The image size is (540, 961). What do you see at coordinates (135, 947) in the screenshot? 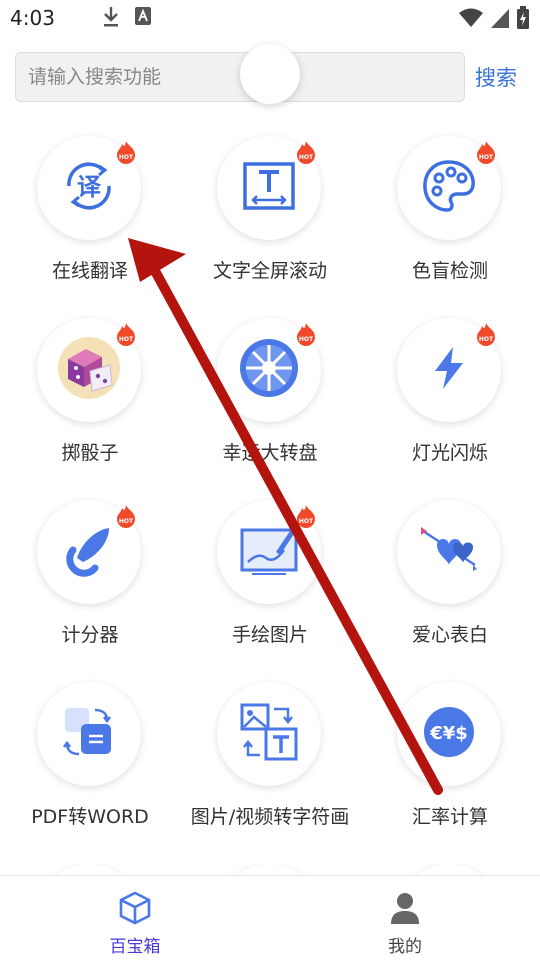
I see `nav-label: 百宝箱` at bounding box center [135, 947].